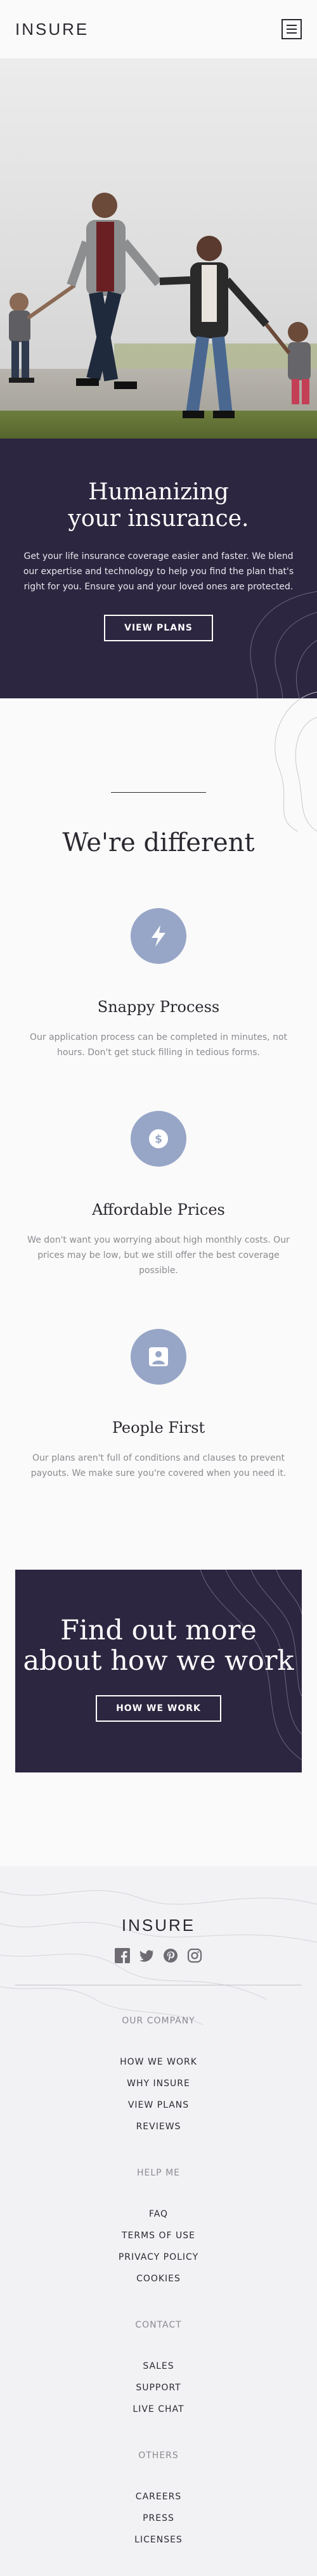 This screenshot has width=317, height=2576. Describe the element at coordinates (160, 305) in the screenshot. I see `family-illustration` at that location.